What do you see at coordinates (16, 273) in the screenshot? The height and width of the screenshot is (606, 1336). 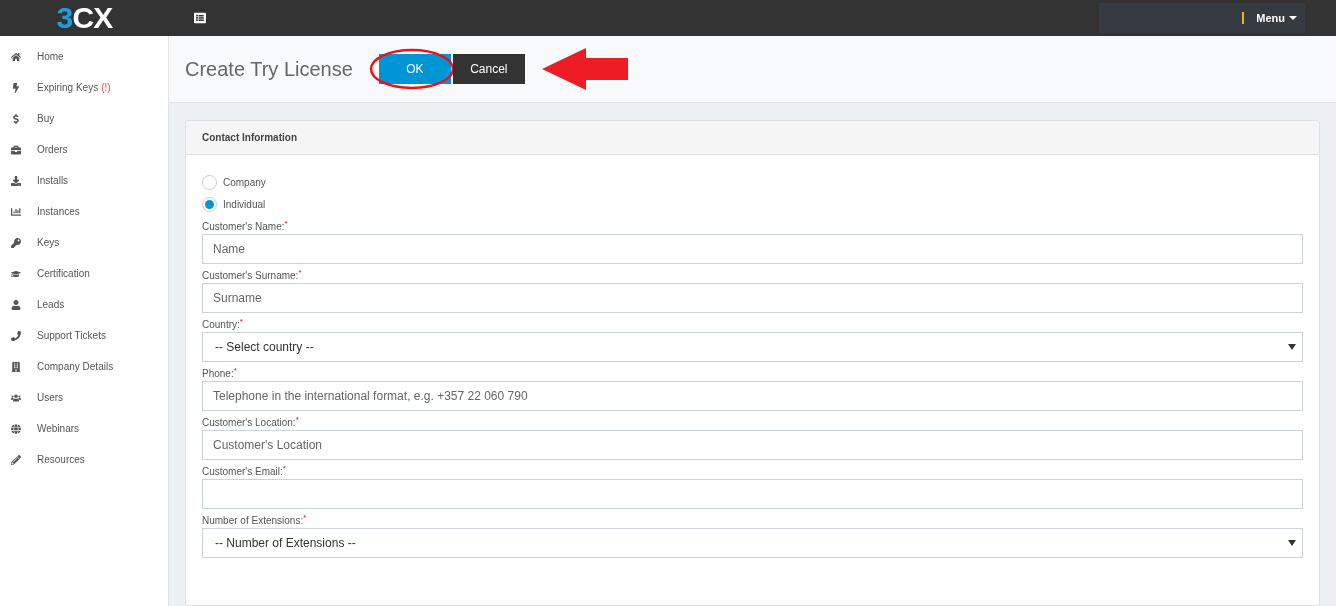 I see `graduation-cap-icon` at bounding box center [16, 273].